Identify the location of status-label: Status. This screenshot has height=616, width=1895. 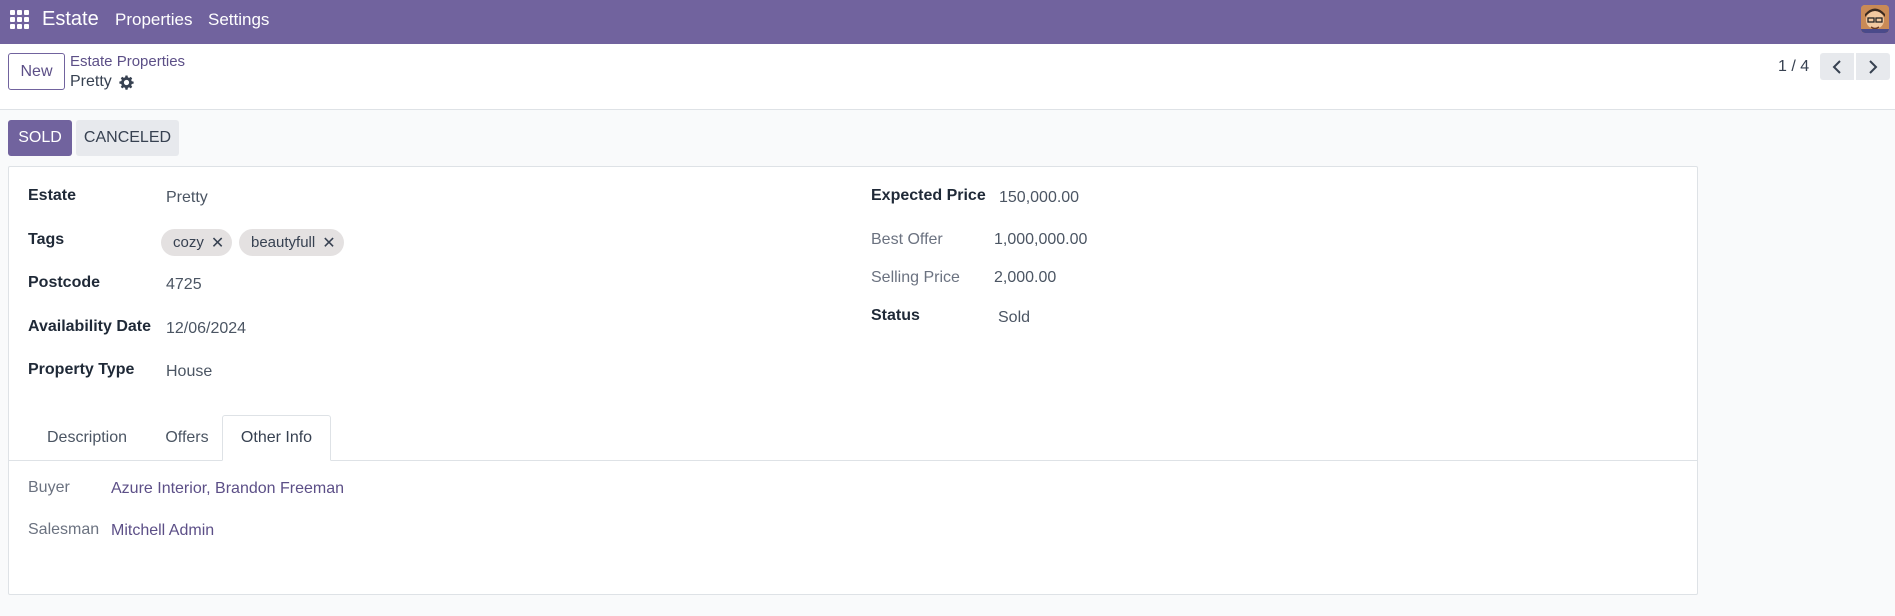
(895, 315).